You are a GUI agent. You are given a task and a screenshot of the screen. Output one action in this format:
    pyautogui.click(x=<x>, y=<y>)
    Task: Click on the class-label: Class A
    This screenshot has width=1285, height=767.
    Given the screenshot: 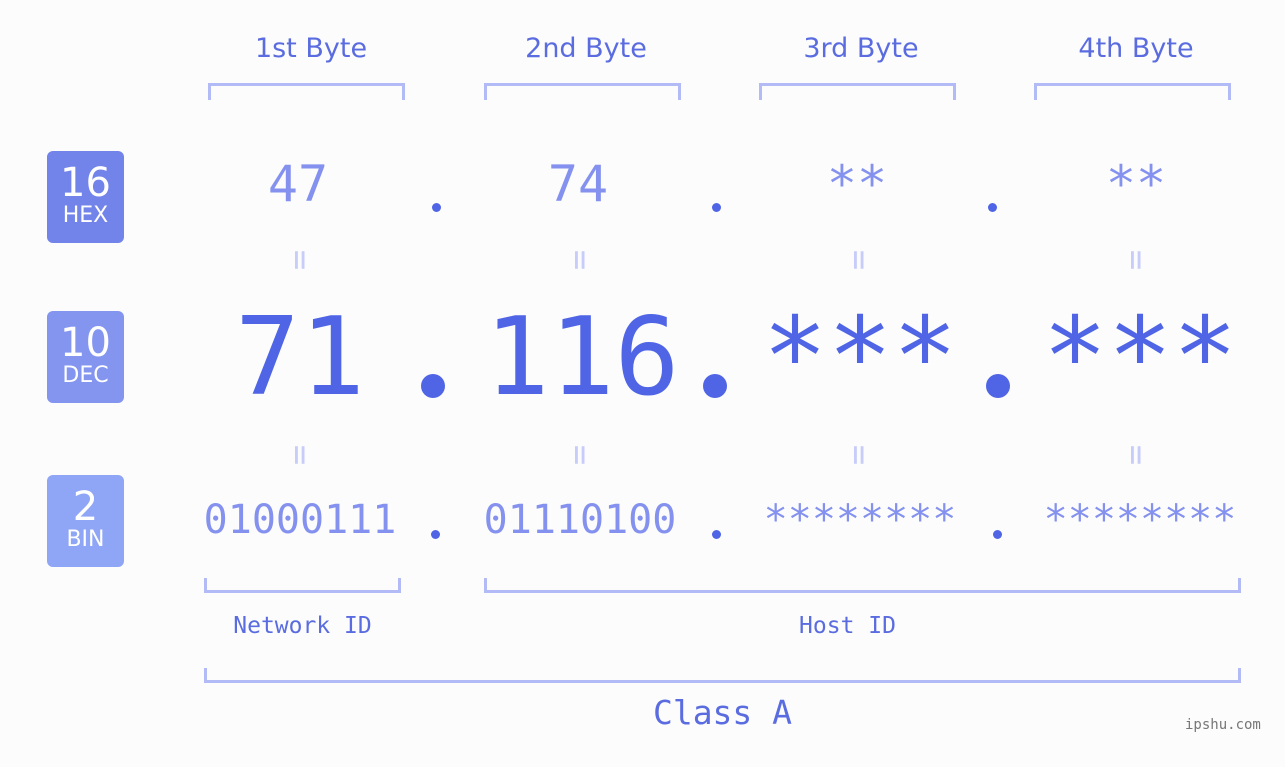 What is the action you would take?
    pyautogui.click(x=722, y=712)
    